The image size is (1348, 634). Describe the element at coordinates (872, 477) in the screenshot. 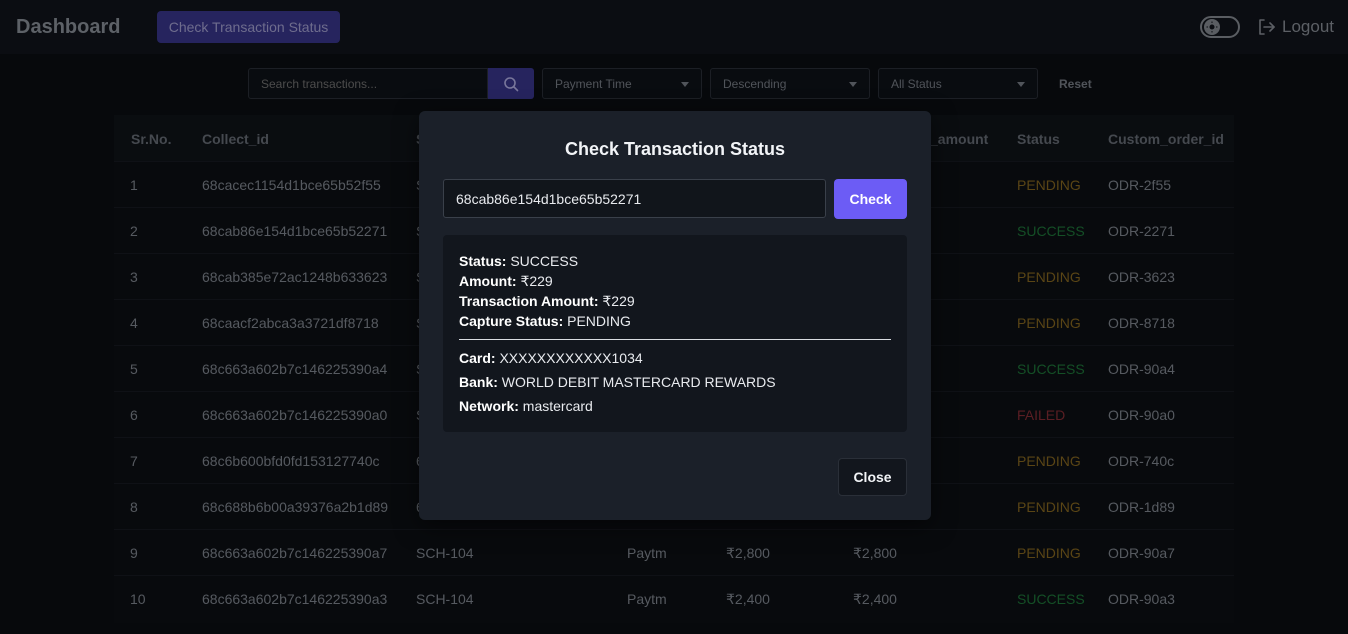

I see `close-button: Close` at that location.